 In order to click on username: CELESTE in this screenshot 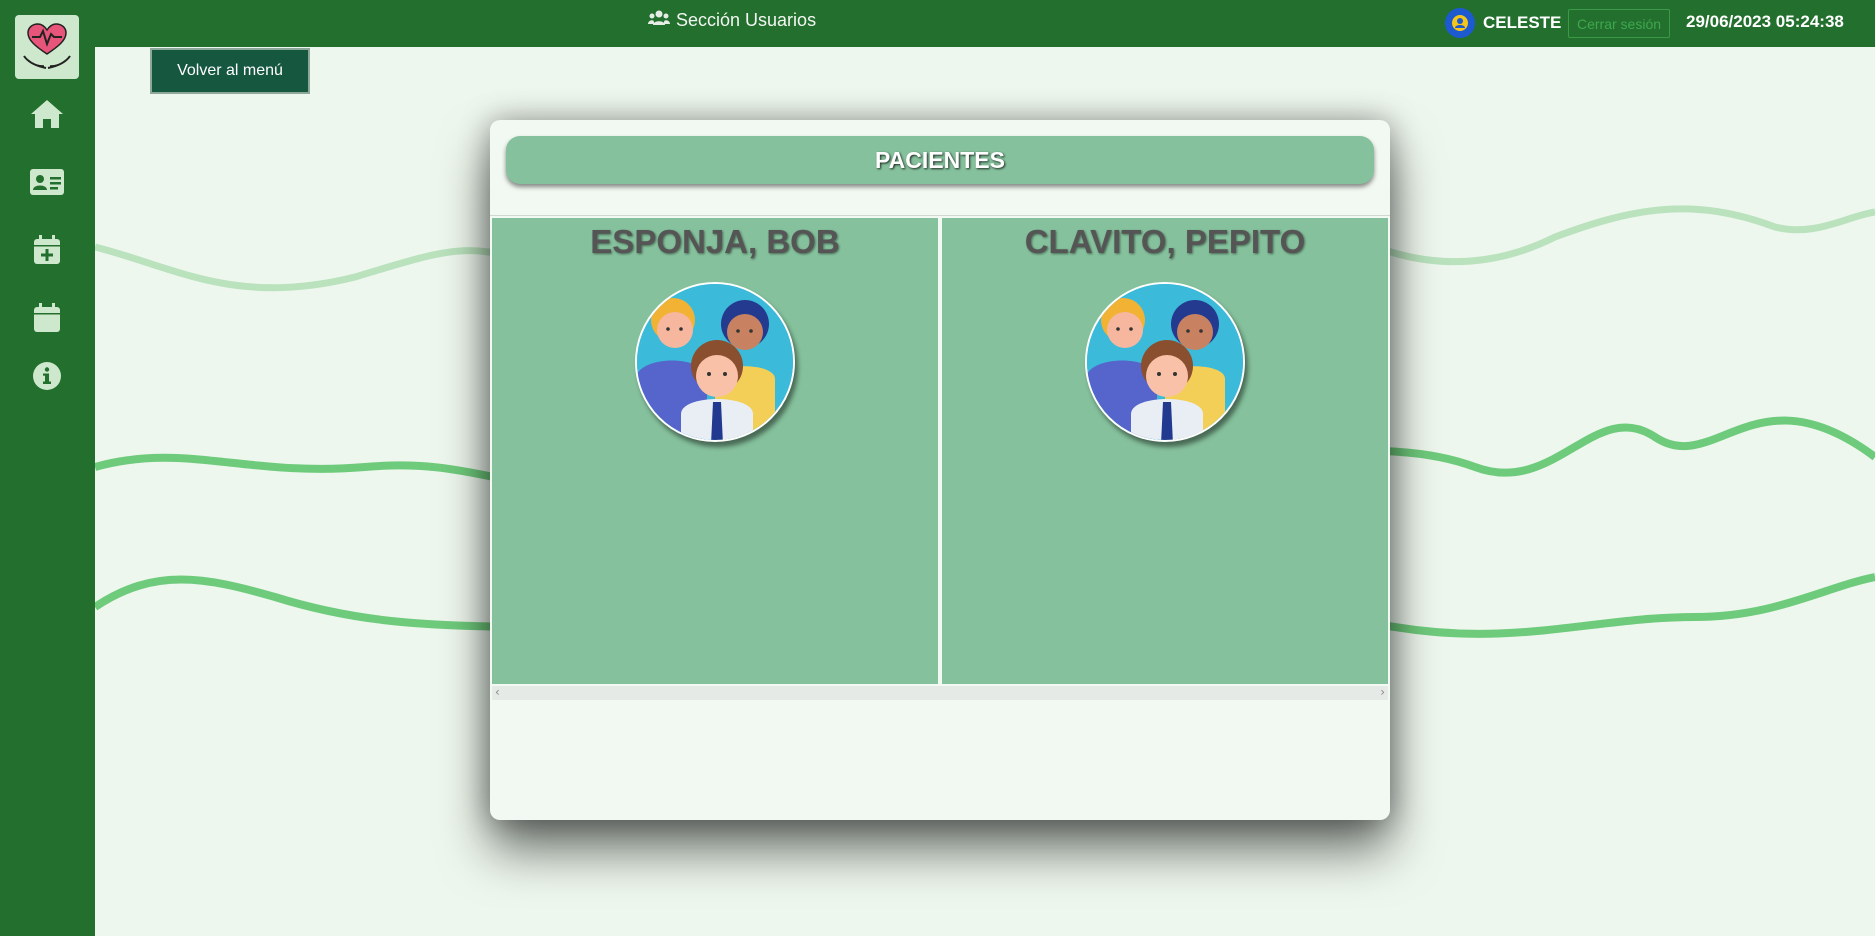, I will do `click(1522, 22)`.